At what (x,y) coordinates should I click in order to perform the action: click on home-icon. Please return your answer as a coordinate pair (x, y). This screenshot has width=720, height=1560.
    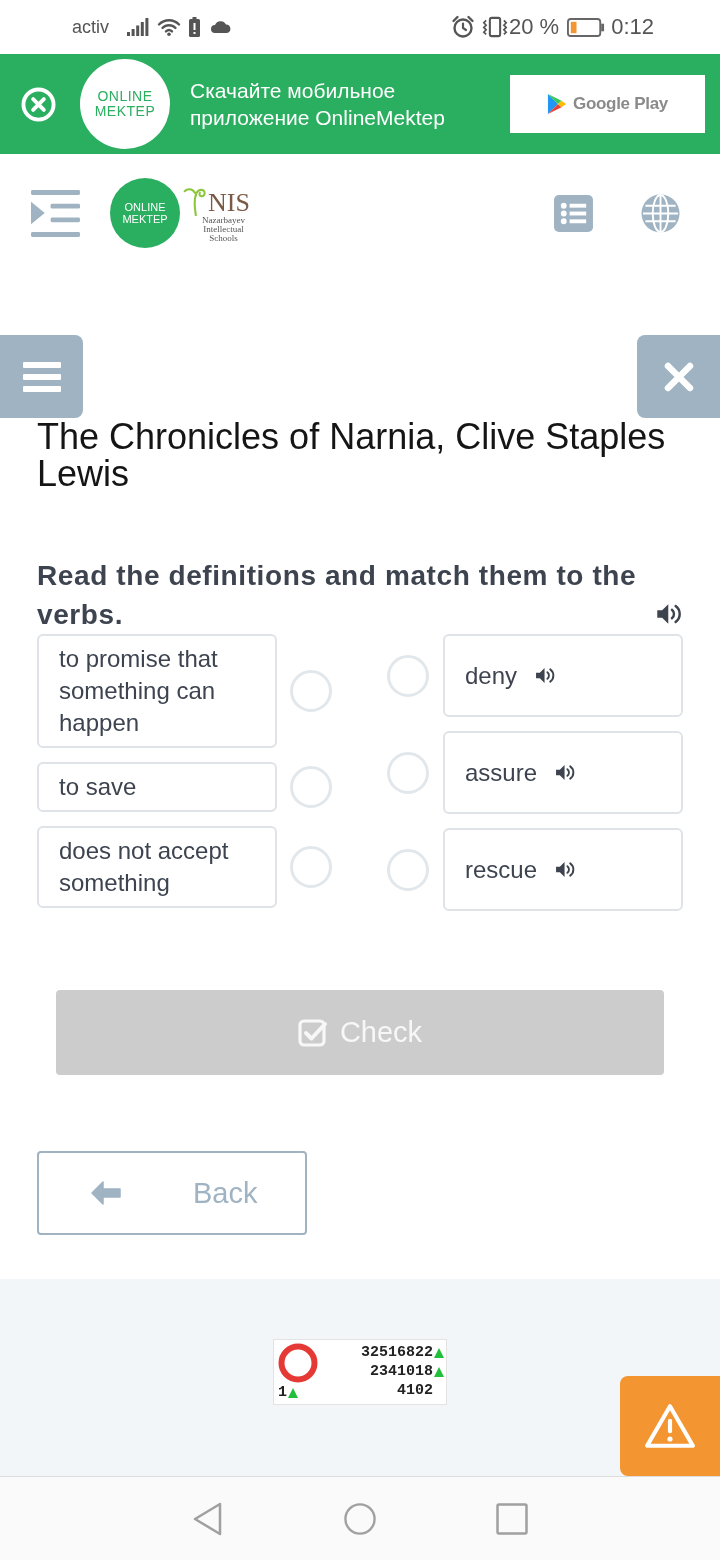
    Looking at the image, I should click on (360, 1518).